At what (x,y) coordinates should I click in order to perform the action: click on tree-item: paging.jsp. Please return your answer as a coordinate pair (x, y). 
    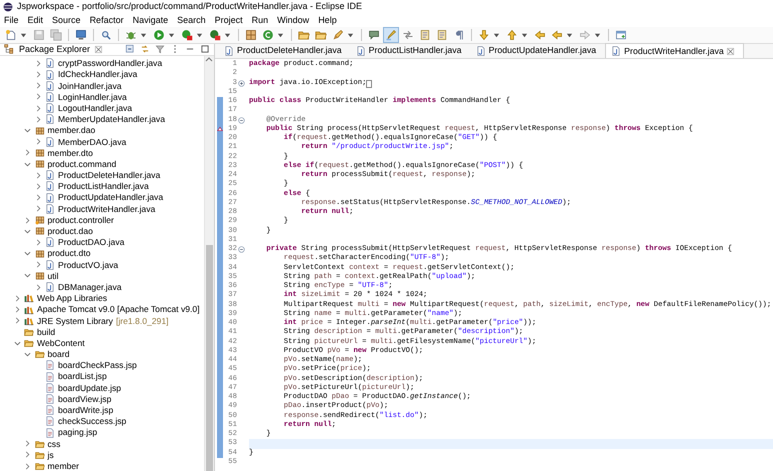
    Looking at the image, I should click on (78, 432).